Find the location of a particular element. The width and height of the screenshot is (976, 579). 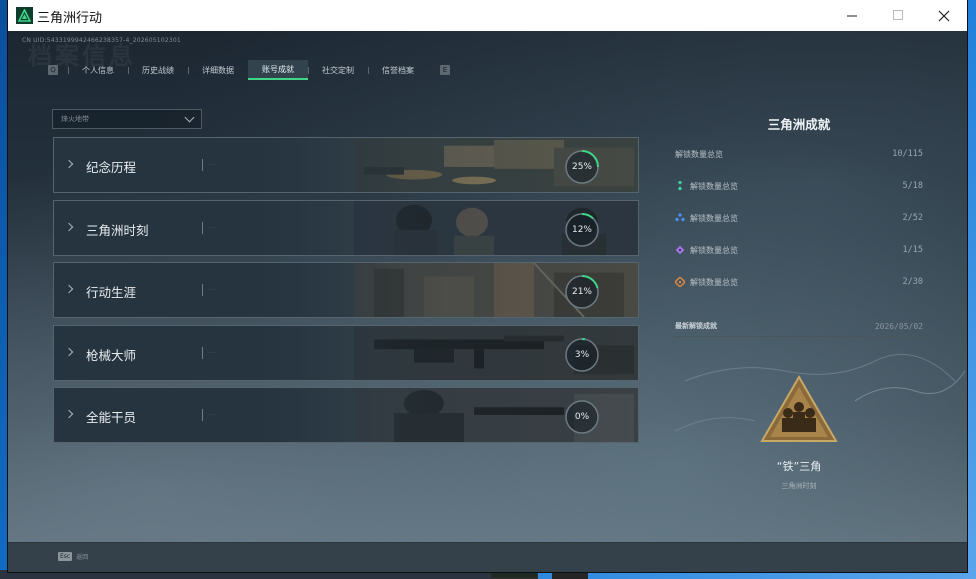

maximize-icon is located at coordinates (897, 15).